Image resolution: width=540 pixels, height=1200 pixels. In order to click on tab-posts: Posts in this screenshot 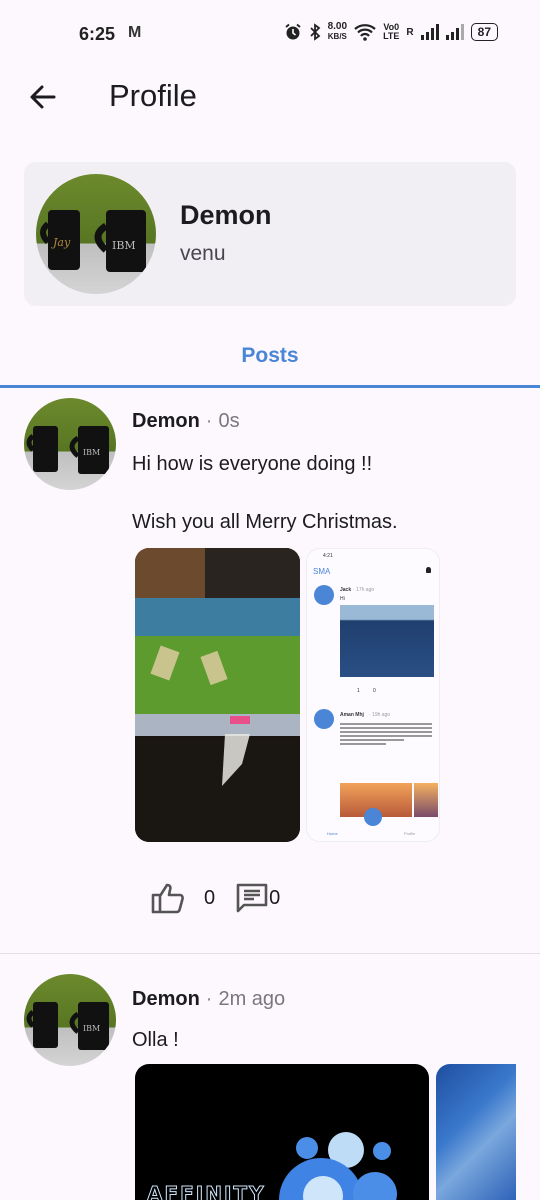, I will do `click(270, 356)`.